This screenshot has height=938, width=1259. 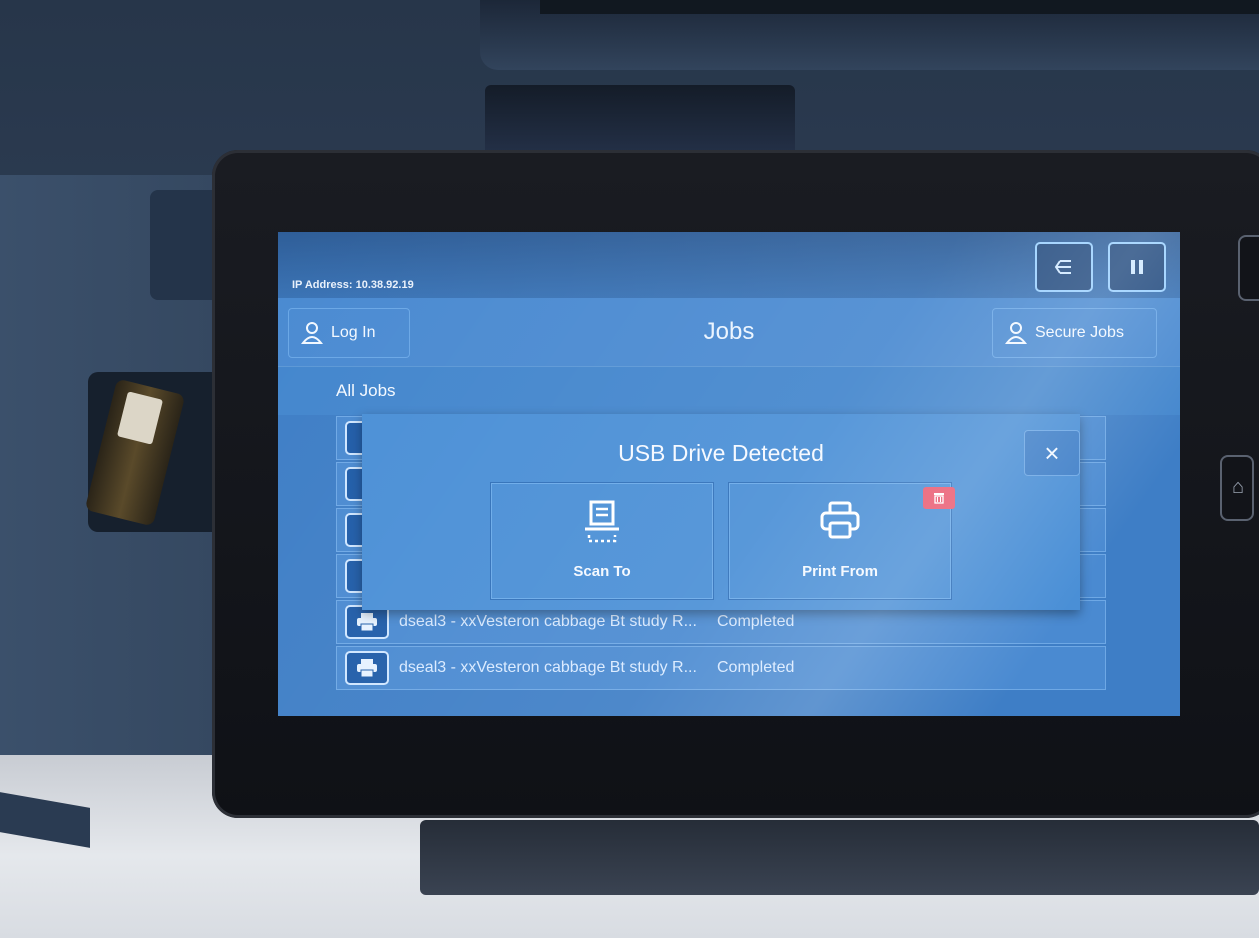 I want to click on print-from-button: Print From, so click(x=841, y=541).